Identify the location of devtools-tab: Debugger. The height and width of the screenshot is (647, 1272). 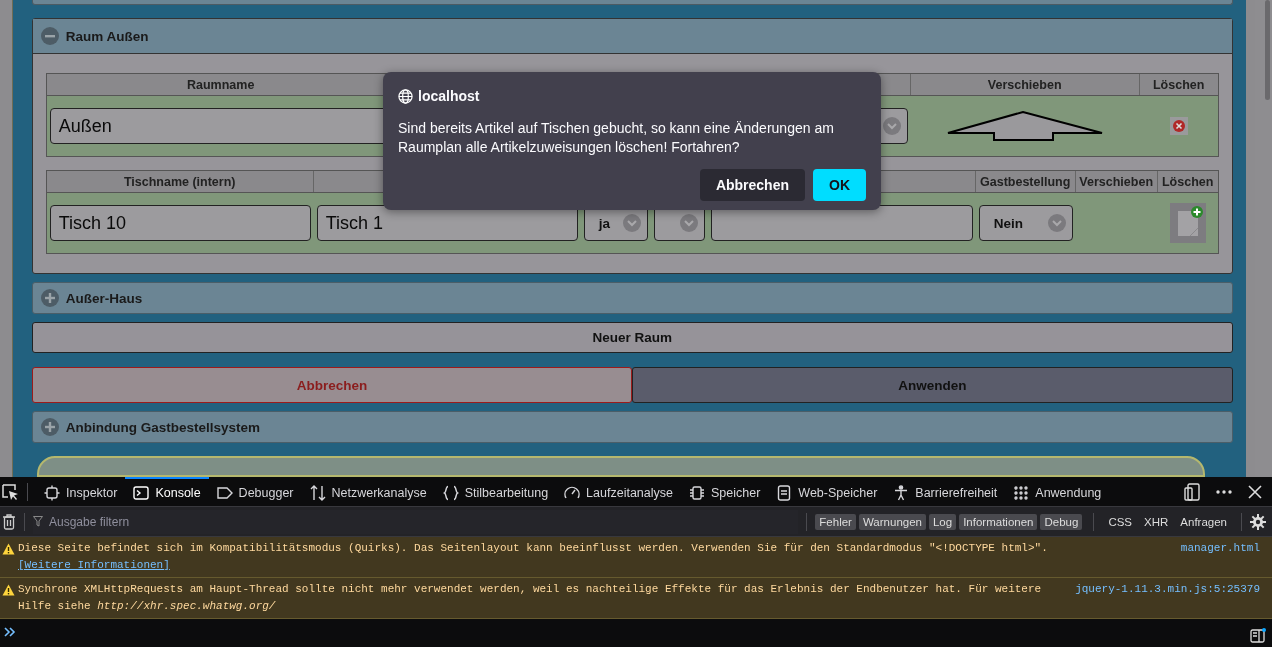
(255, 491).